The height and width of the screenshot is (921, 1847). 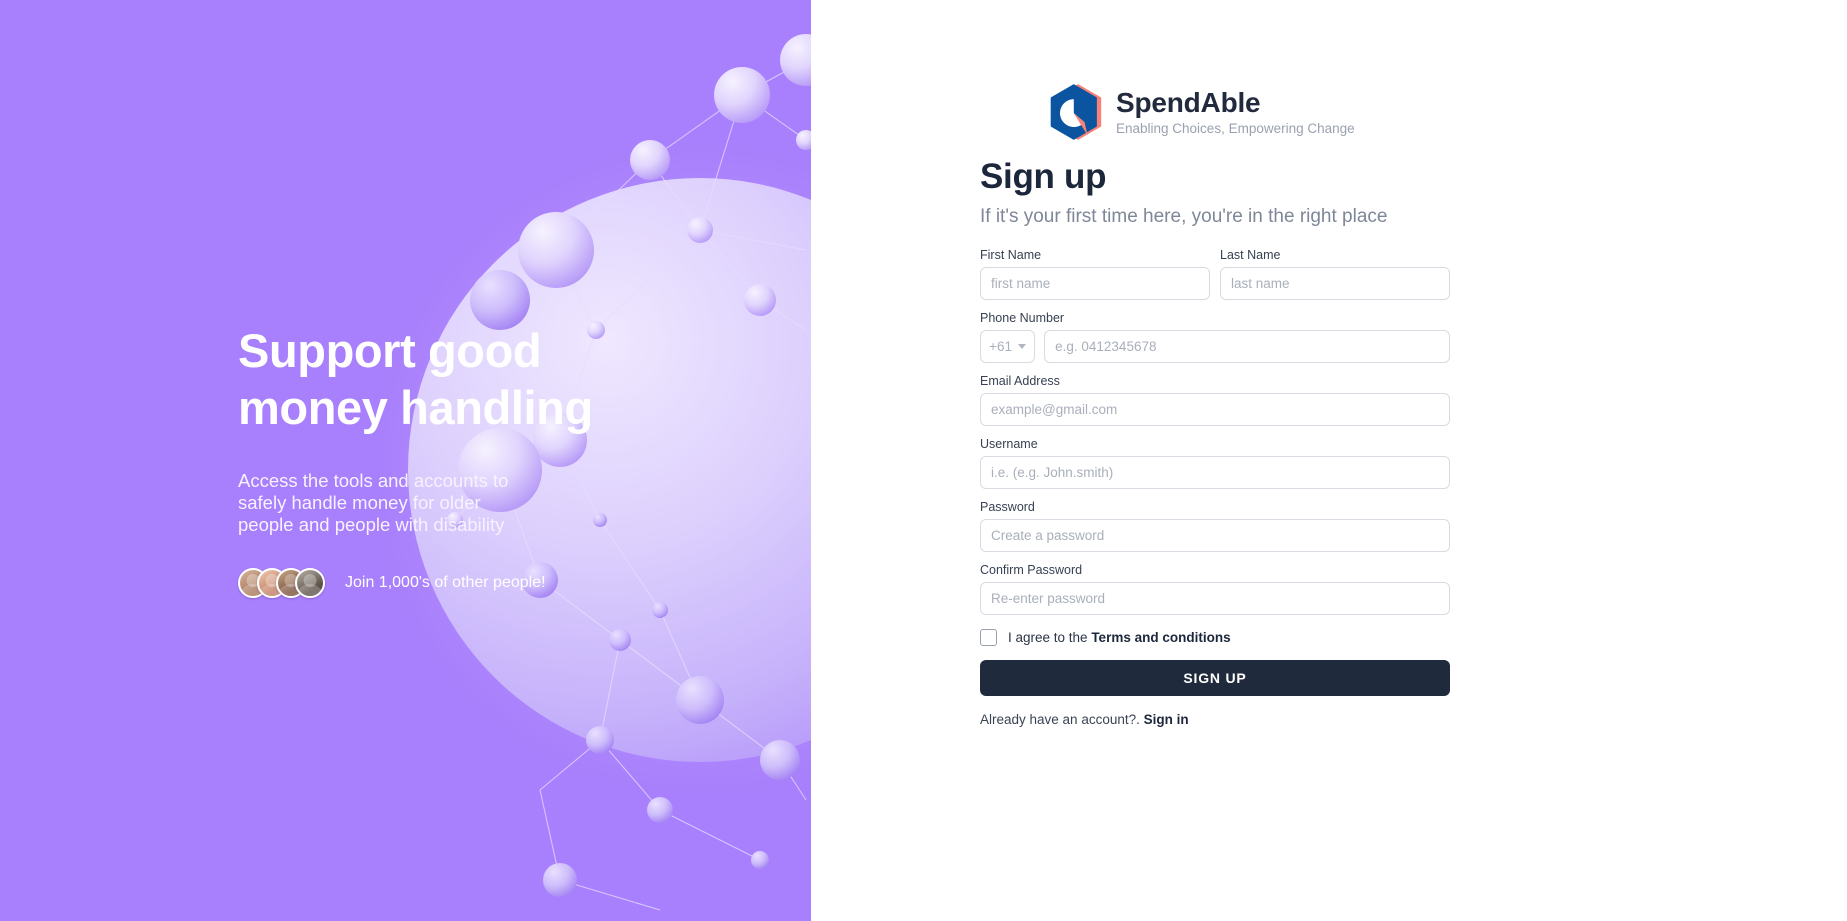 What do you see at coordinates (310, 583) in the screenshot?
I see `avatar` at bounding box center [310, 583].